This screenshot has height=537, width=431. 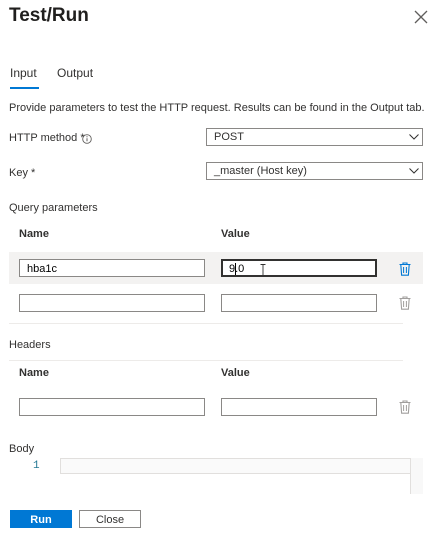 What do you see at coordinates (53, 208) in the screenshot?
I see `query-parameters-heading: Query parameters` at bounding box center [53, 208].